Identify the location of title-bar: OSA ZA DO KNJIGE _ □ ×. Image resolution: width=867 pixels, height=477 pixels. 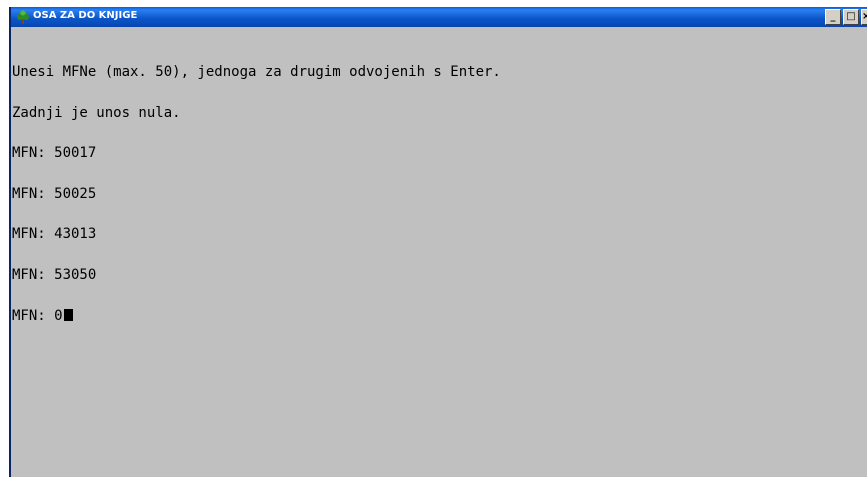
(439, 17).